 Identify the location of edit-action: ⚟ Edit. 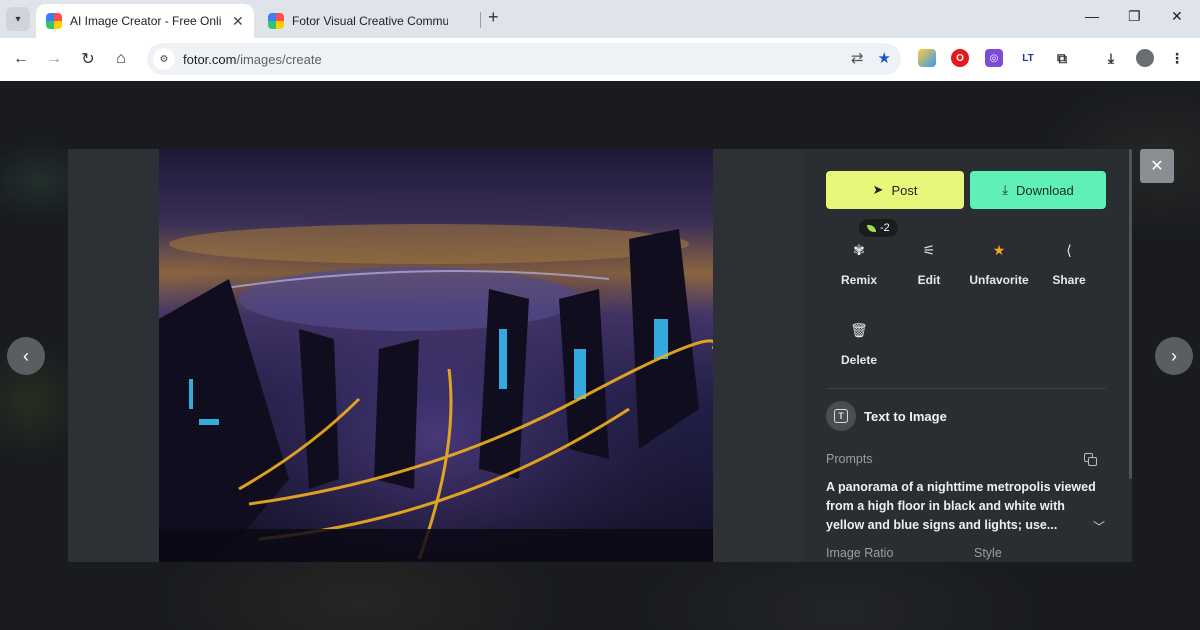
(929, 267).